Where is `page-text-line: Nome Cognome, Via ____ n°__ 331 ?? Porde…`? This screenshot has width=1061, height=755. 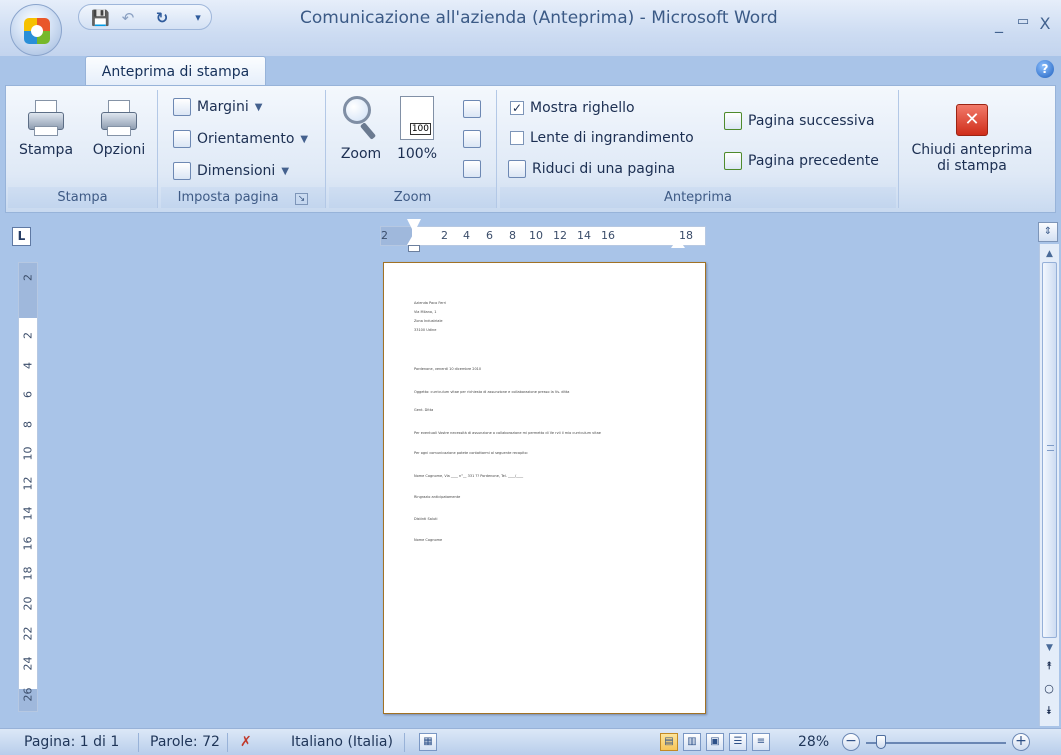
page-text-line: Nome Cognome, Via ____ n°__ 331 ?? Porde… is located at coordinates (469, 476).